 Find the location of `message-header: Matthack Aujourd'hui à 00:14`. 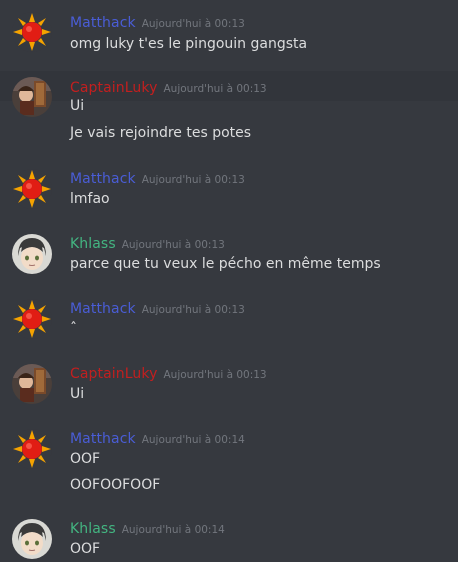

message-header: Matthack Aujourd'hui à 00:14 is located at coordinates (157, 438).